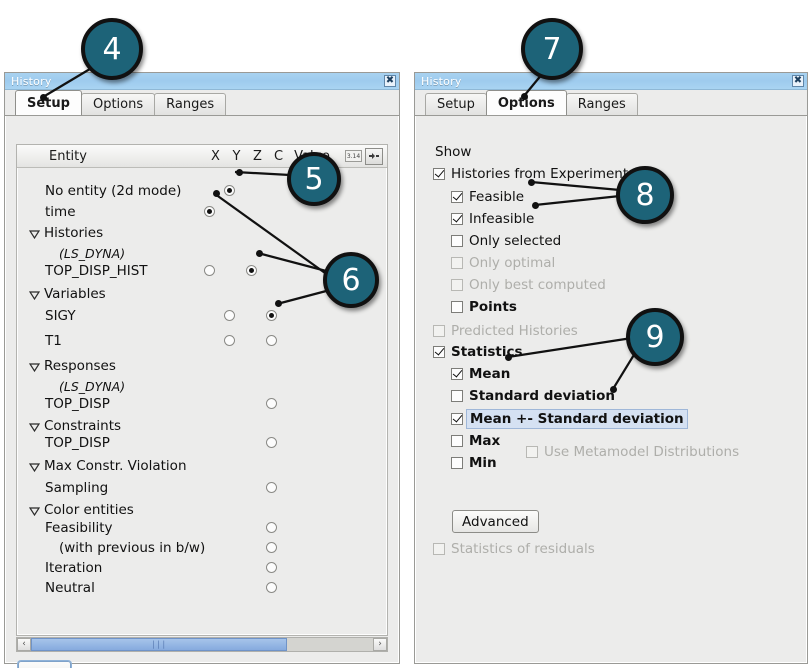 The height and width of the screenshot is (668, 812). I want to click on entity-row: time, so click(60, 212).